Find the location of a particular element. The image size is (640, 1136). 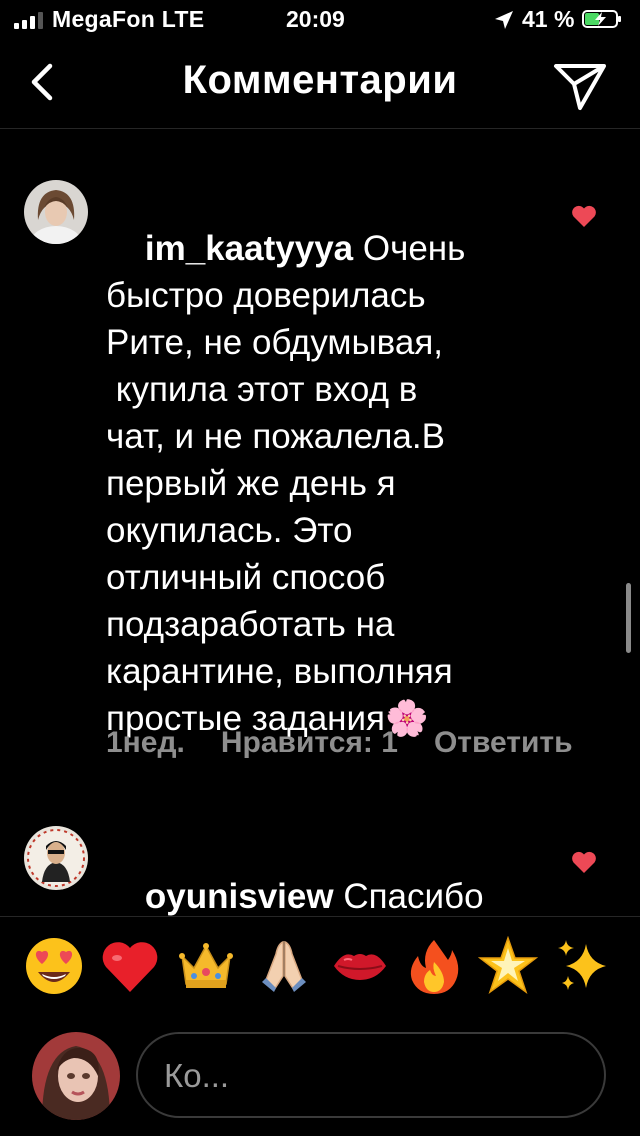

status-bar: MegaFon LTE 20:09 41 % is located at coordinates (320, 20).